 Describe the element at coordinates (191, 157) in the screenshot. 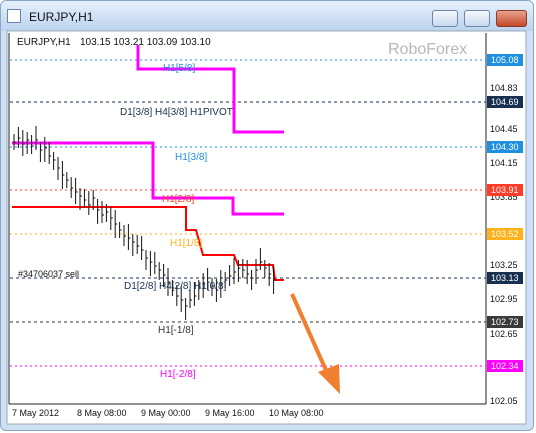

I see `level-label-3-8: H1[3/8]` at that location.